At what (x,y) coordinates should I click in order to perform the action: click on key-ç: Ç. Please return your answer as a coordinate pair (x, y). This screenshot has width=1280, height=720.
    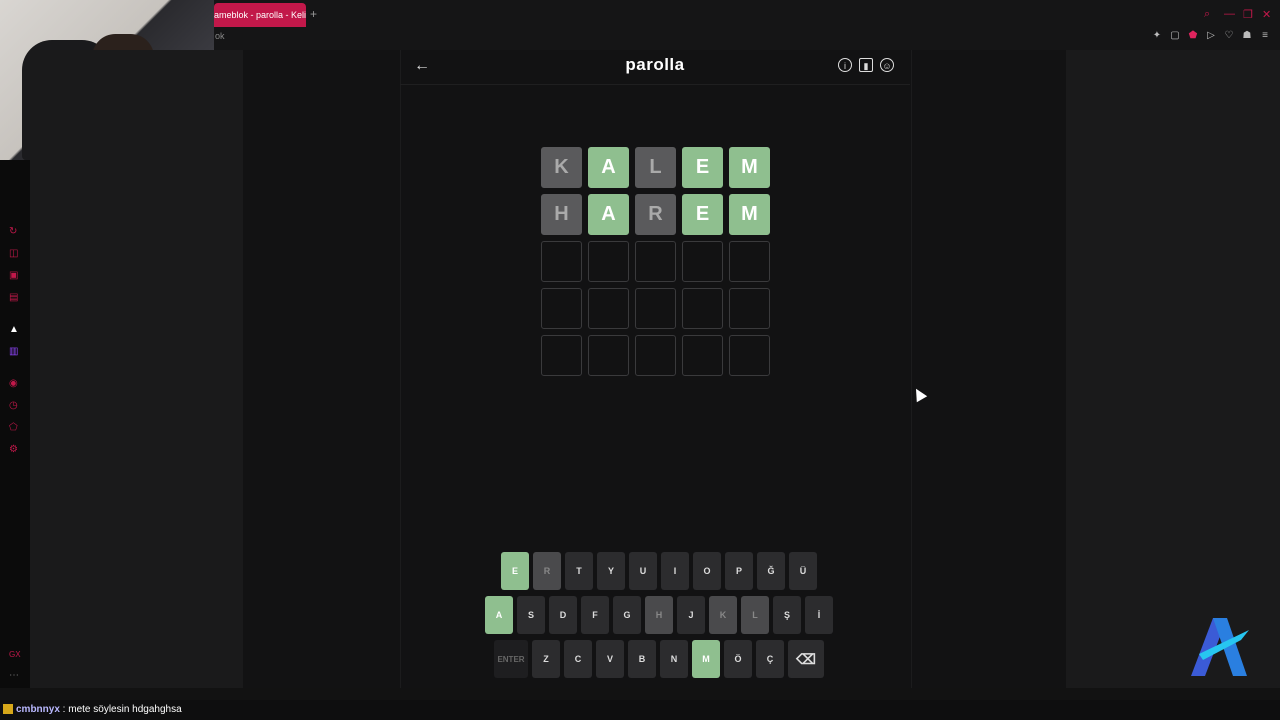
    Looking at the image, I should click on (770, 659).